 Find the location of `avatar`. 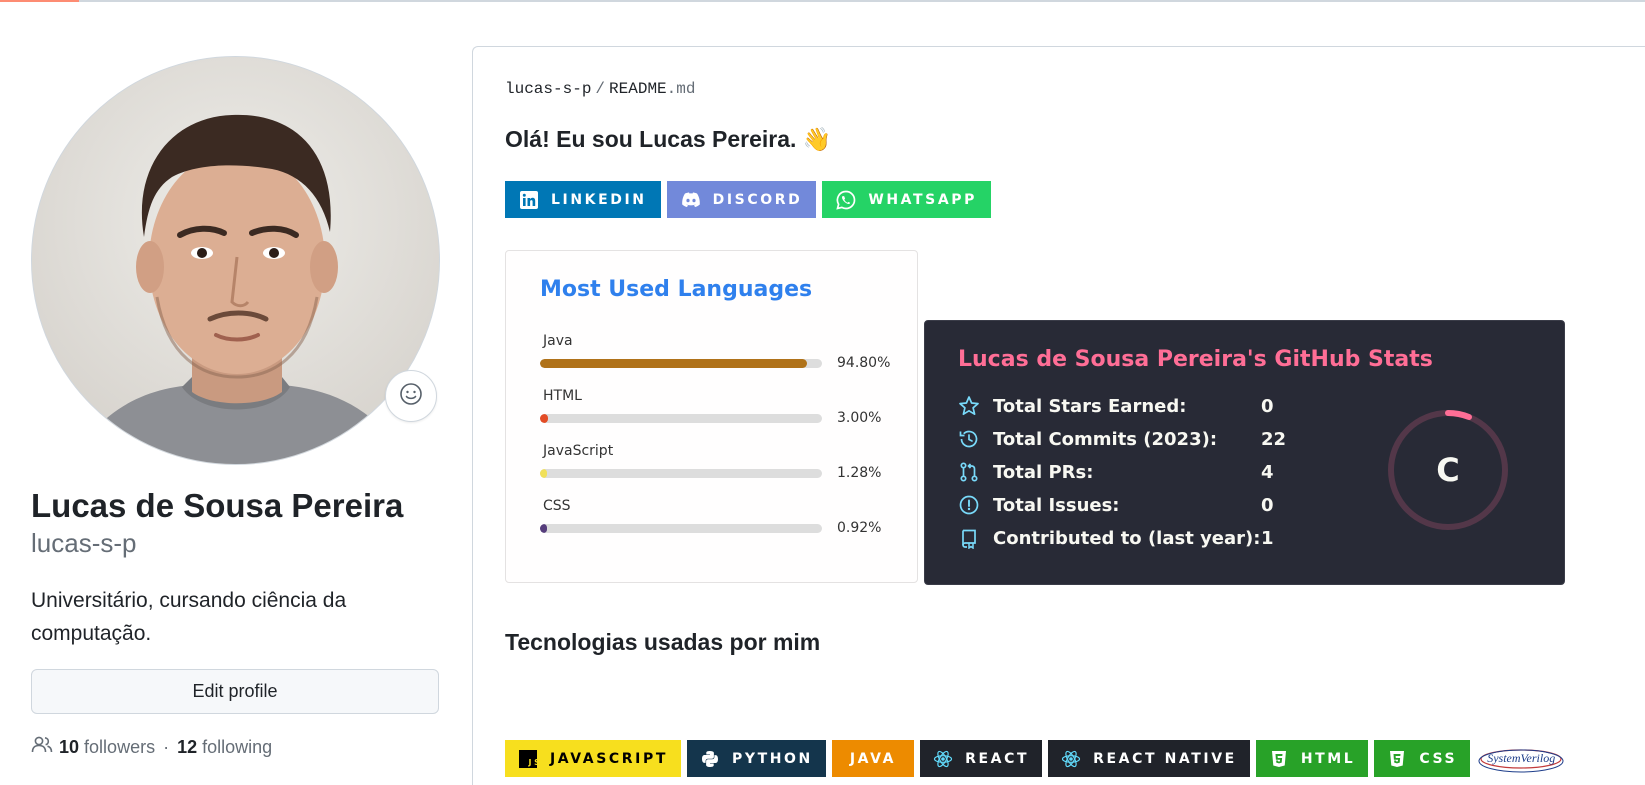

avatar is located at coordinates (235, 260).